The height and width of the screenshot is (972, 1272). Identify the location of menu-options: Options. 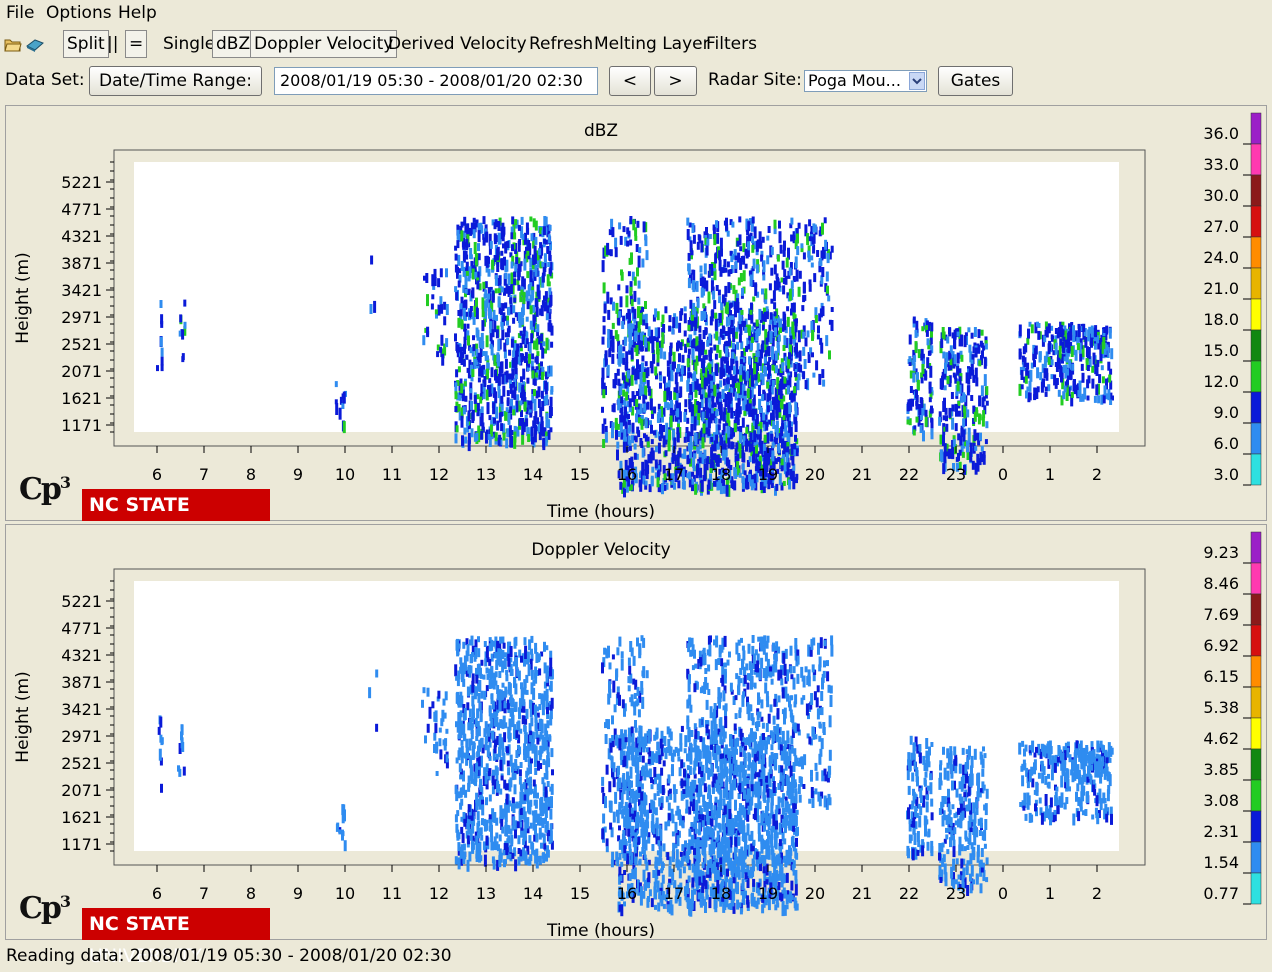
(79, 13).